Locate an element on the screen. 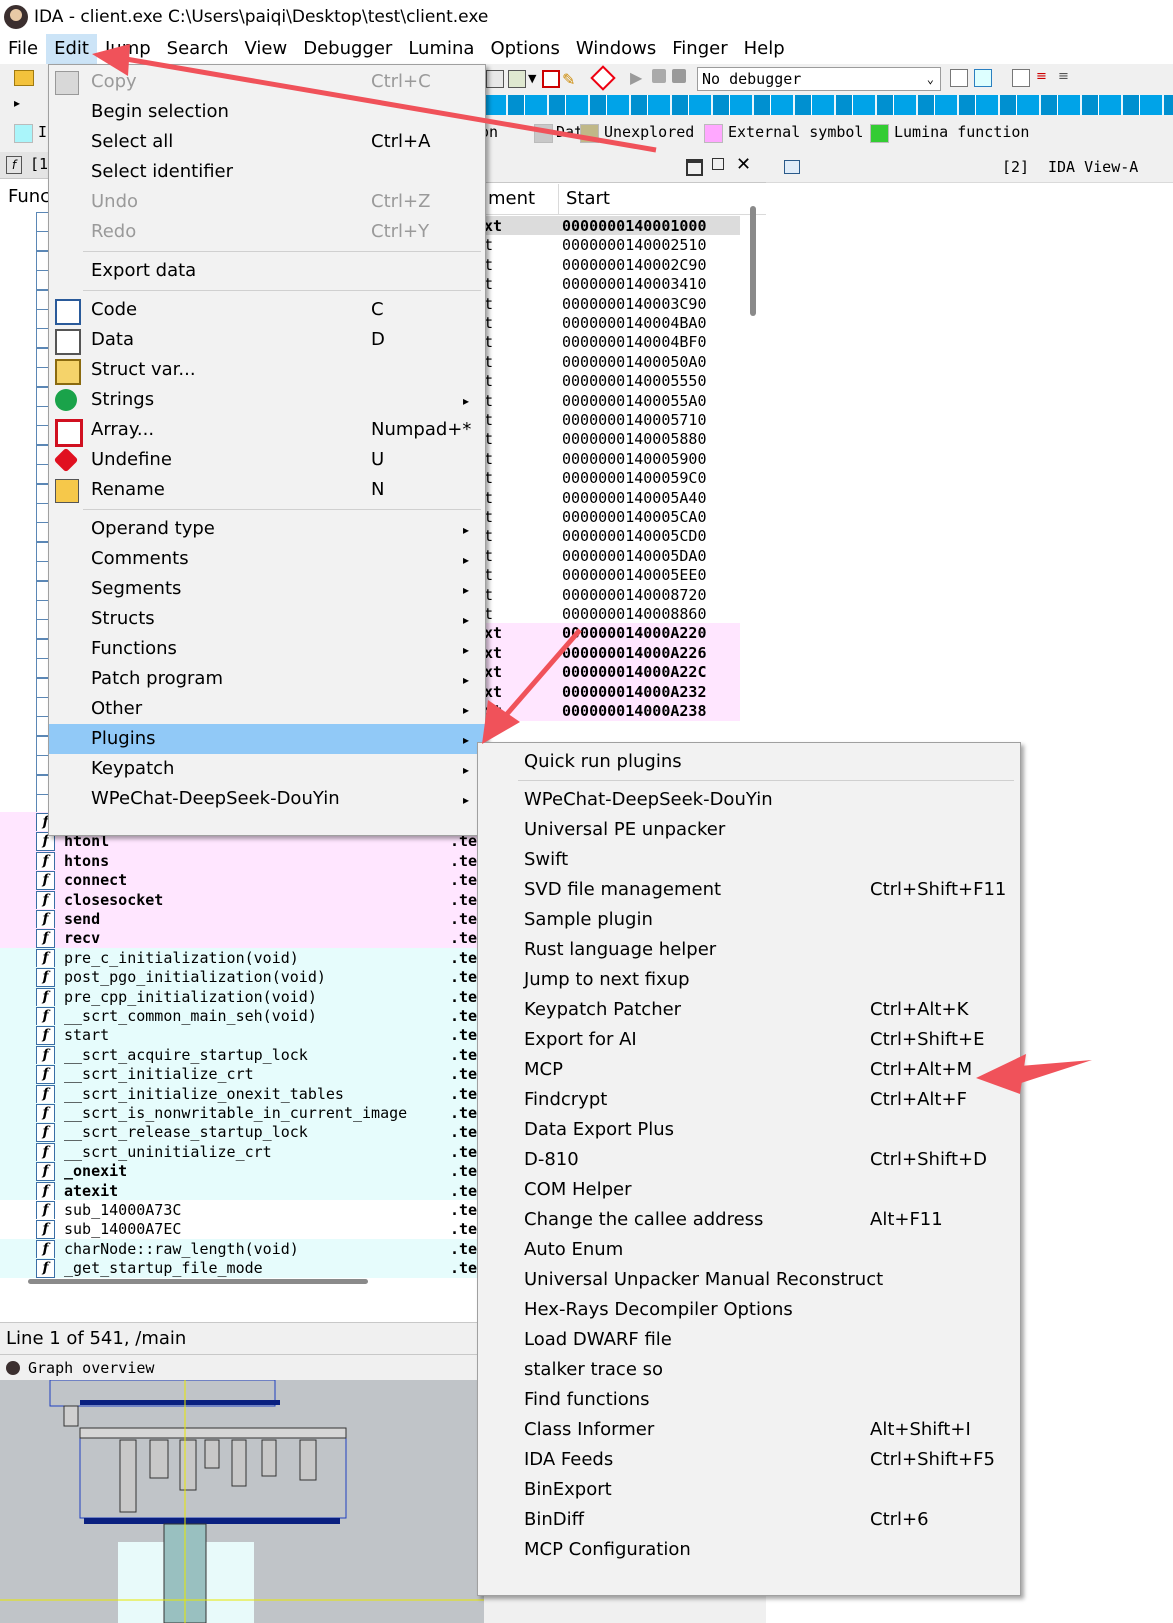 The width and height of the screenshot is (1173, 1623). plugin-item-quick-run-plugins: Quick run plugins is located at coordinates (749, 762).